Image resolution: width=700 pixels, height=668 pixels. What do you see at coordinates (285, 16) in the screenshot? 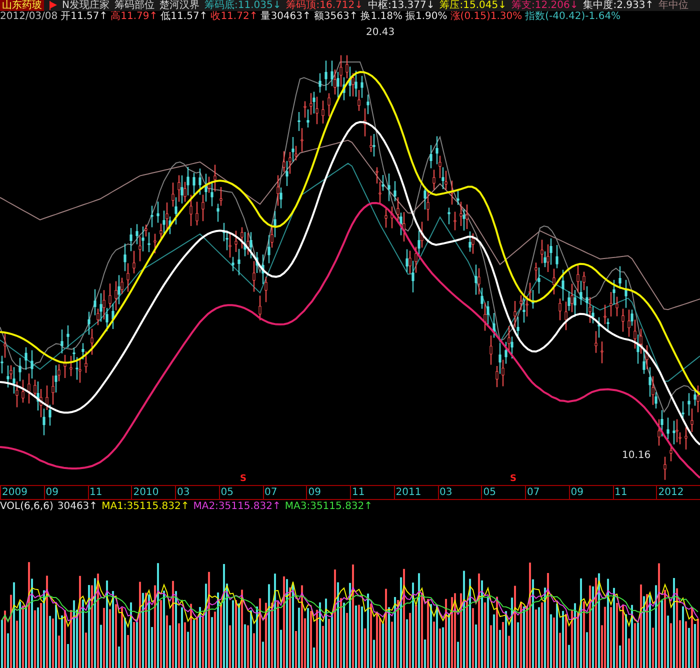
I see `quote-value: 量30463↑` at bounding box center [285, 16].